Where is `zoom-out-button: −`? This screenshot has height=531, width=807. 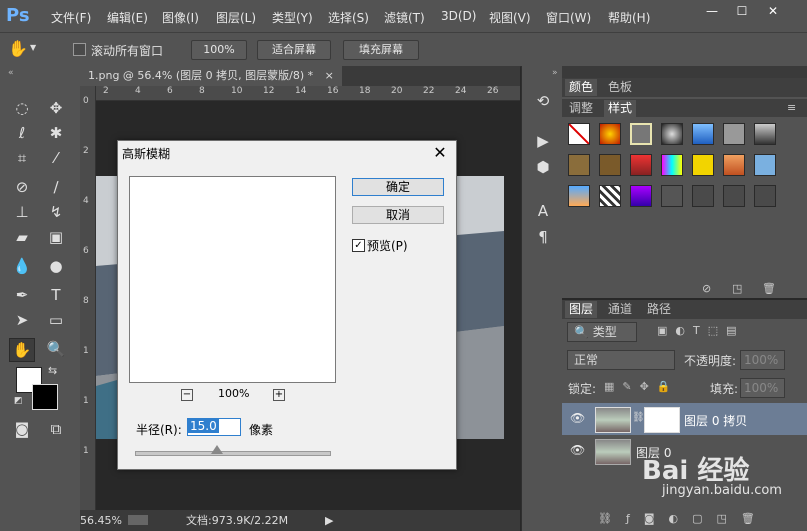
zoom-out-button: − is located at coordinates (187, 395).